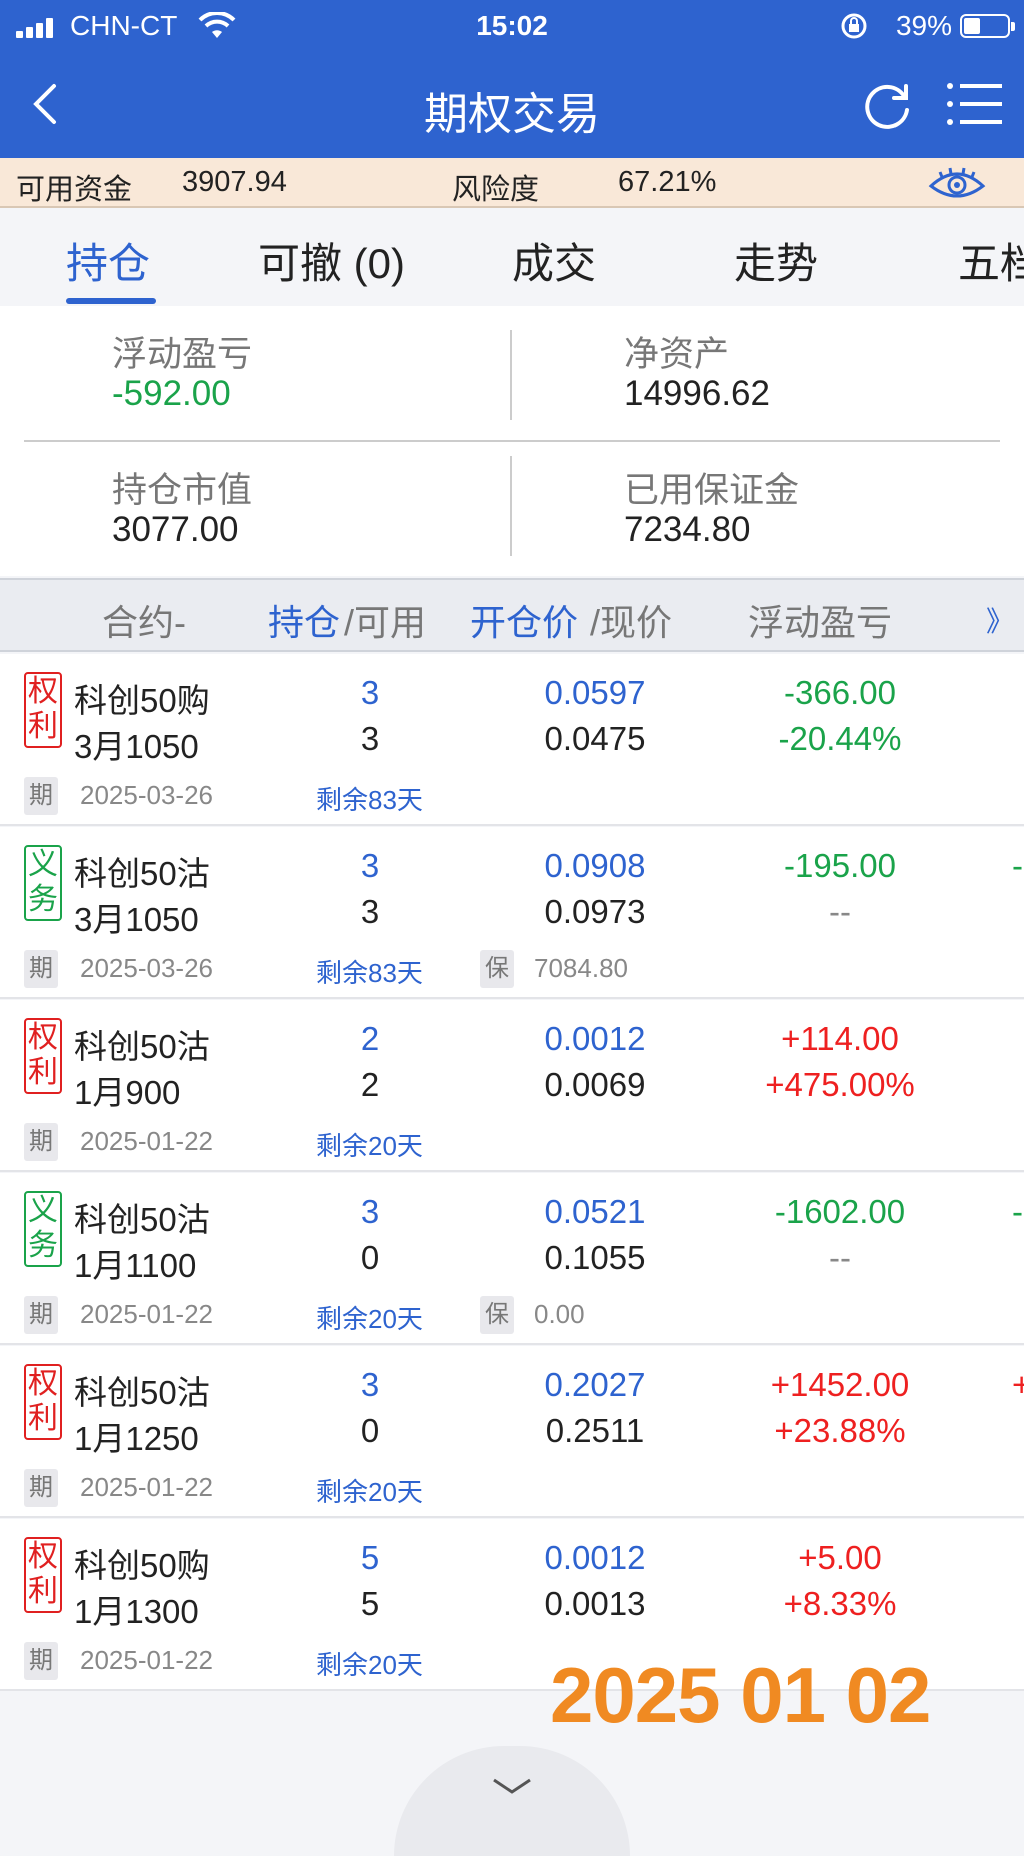 The image size is (1024, 1856). I want to click on floating-pnl: -1602.00, so click(840, 1211).